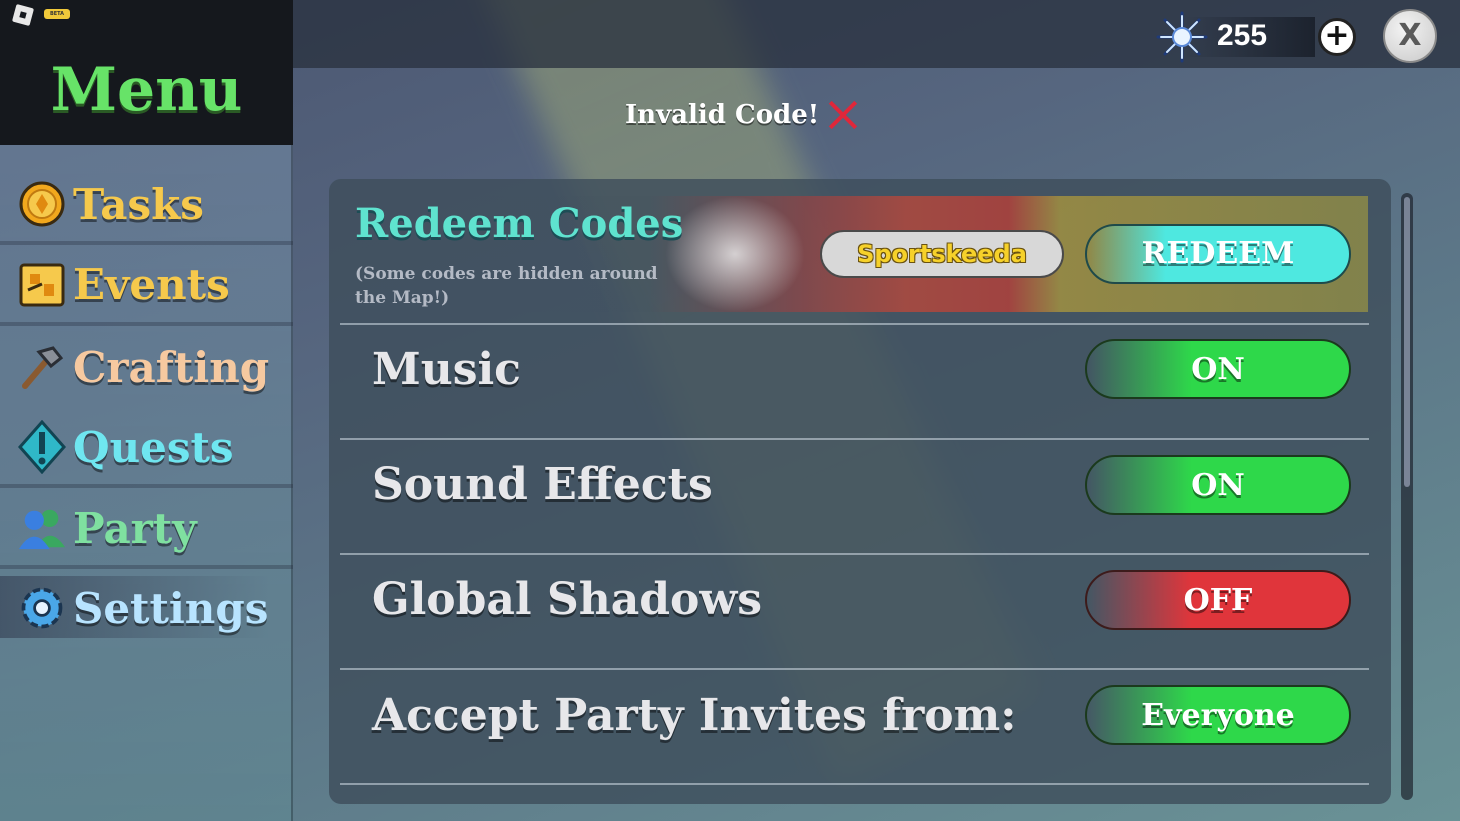 Image resolution: width=1460 pixels, height=821 pixels. What do you see at coordinates (42, 447) in the screenshot?
I see `quest-diamond-icon` at bounding box center [42, 447].